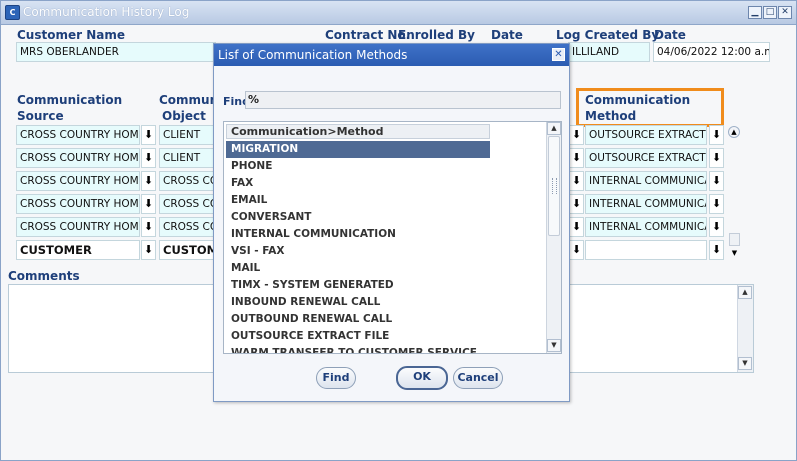 The image size is (797, 461). I want to click on grid-scroll-down-icon: ▼, so click(734, 253).